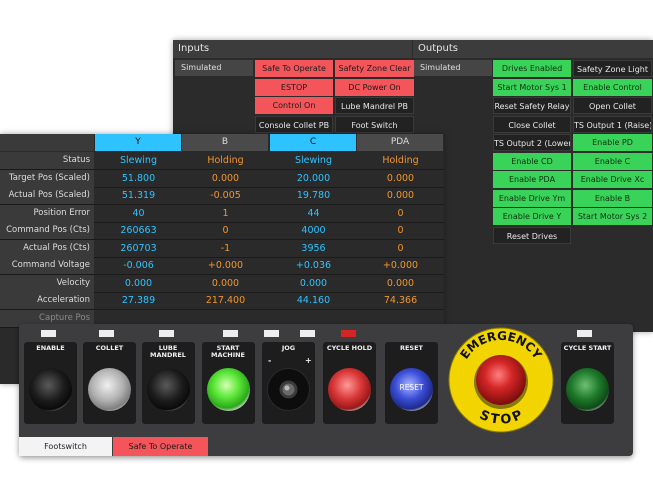  I want to click on axis-cell: 19.780, so click(313, 195).